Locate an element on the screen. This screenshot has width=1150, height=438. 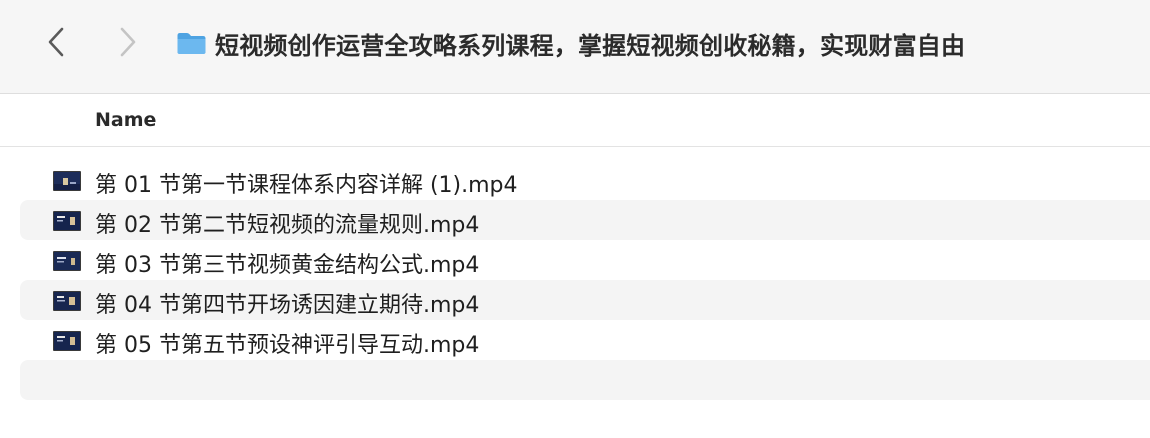
file-row: 第 01 节第一节课程体系内容详解 (1).mp4 is located at coordinates (585, 180).